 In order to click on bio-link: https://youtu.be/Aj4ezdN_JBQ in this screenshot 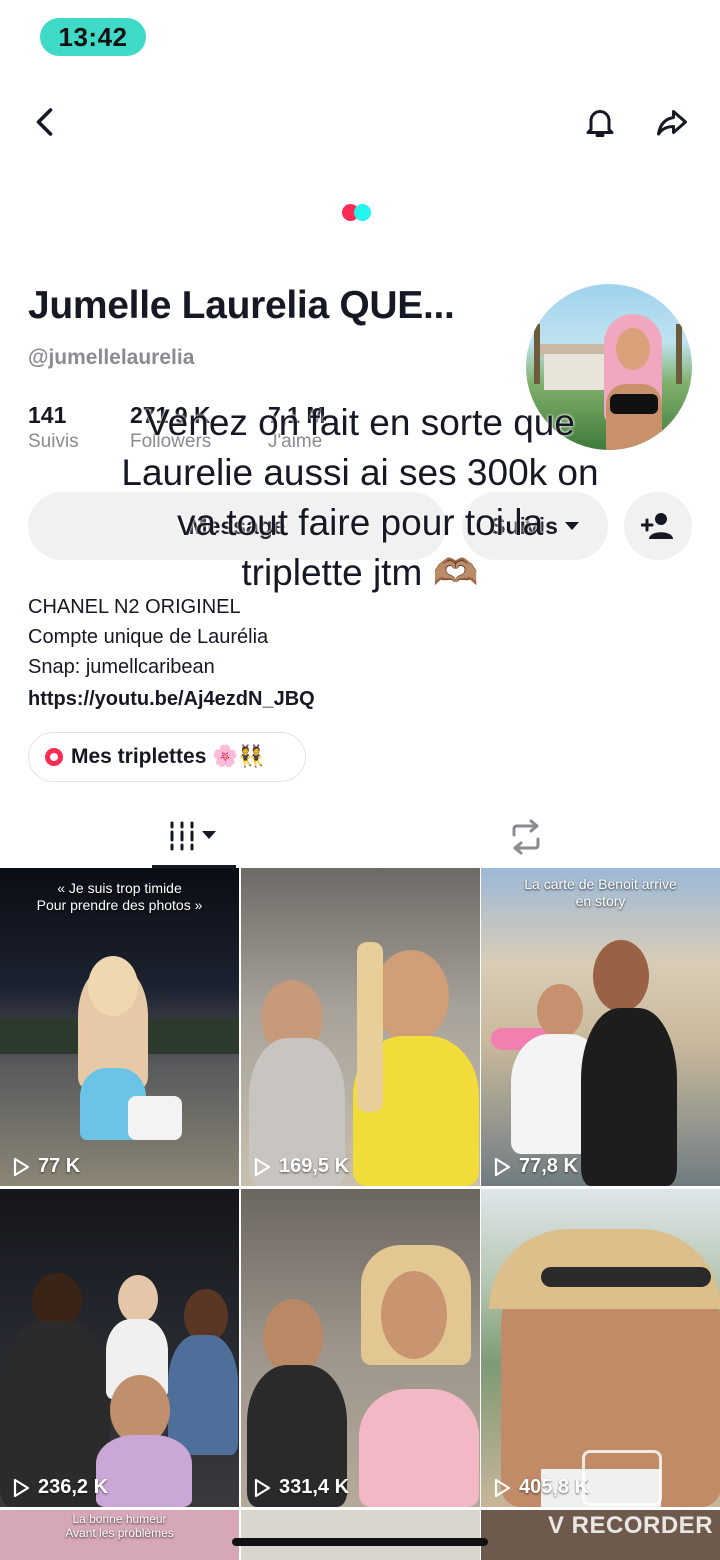, I will do `click(171, 699)`.